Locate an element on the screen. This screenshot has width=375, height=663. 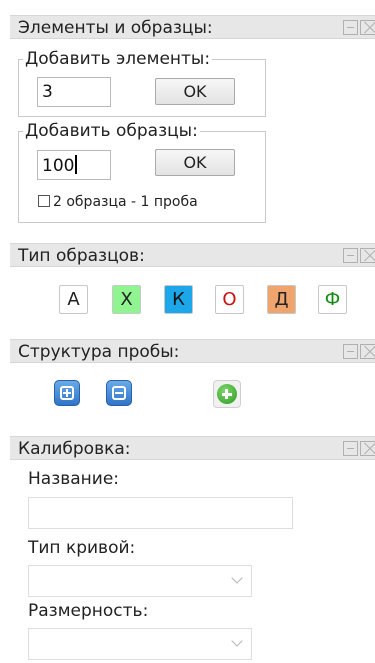
samples-count-value: 100 is located at coordinates (58, 166).